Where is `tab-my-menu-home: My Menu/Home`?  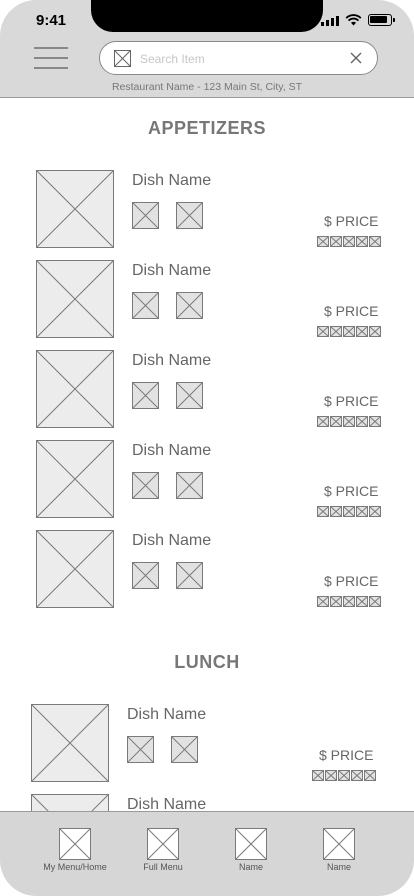
tab-my-menu-home: My Menu/Home is located at coordinates (75, 850).